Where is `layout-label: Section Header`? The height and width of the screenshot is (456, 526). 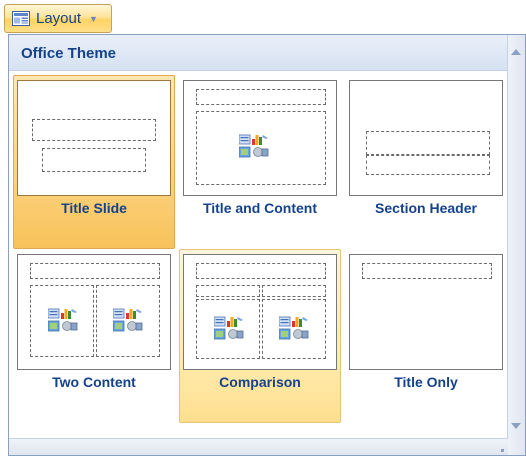 layout-label: Section Header is located at coordinates (426, 208).